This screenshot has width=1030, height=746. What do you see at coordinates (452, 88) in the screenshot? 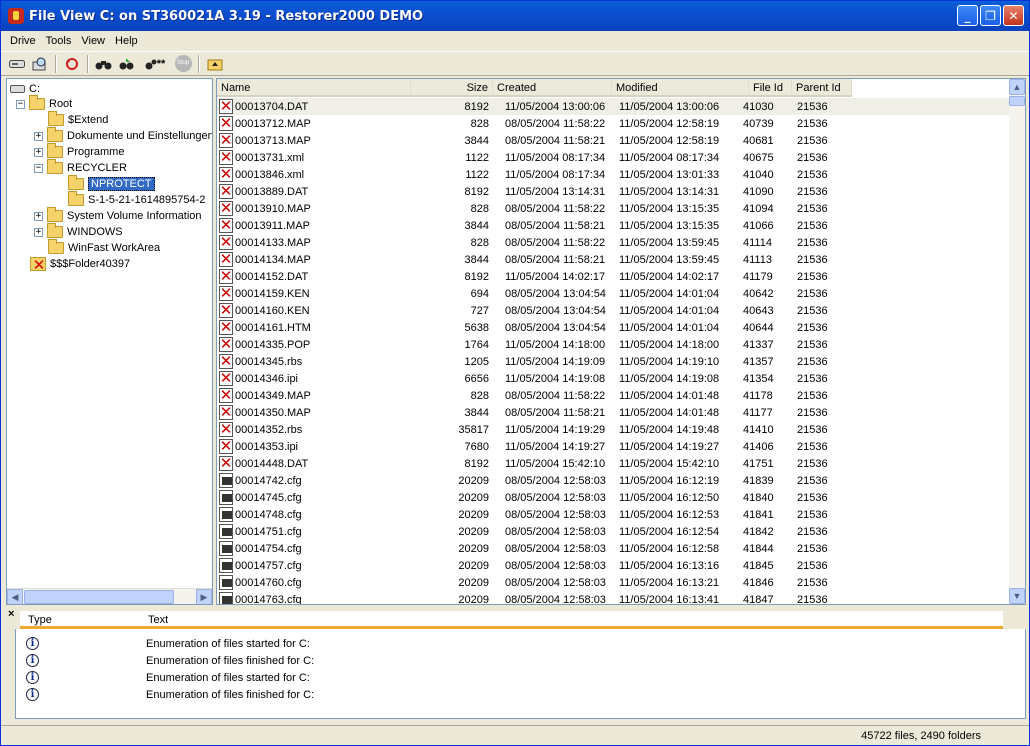
I see `column-size: Size` at bounding box center [452, 88].